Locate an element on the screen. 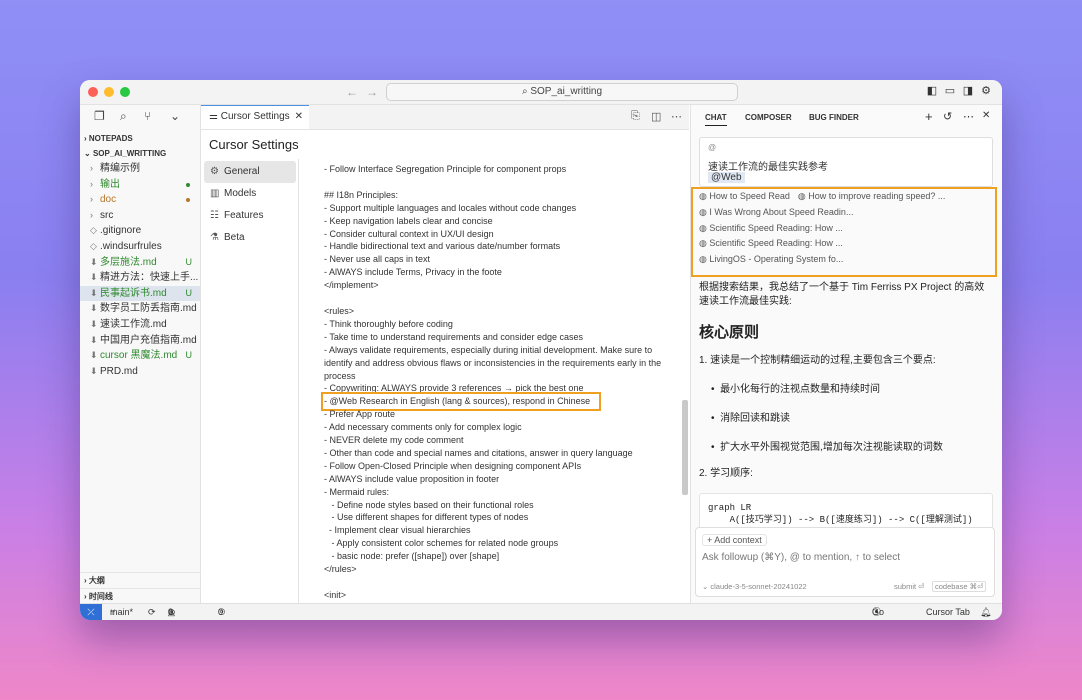 The height and width of the screenshot is (700, 1082). tab-cursor-settings: ⚌ Cursor Settings ✕ is located at coordinates (255, 117).